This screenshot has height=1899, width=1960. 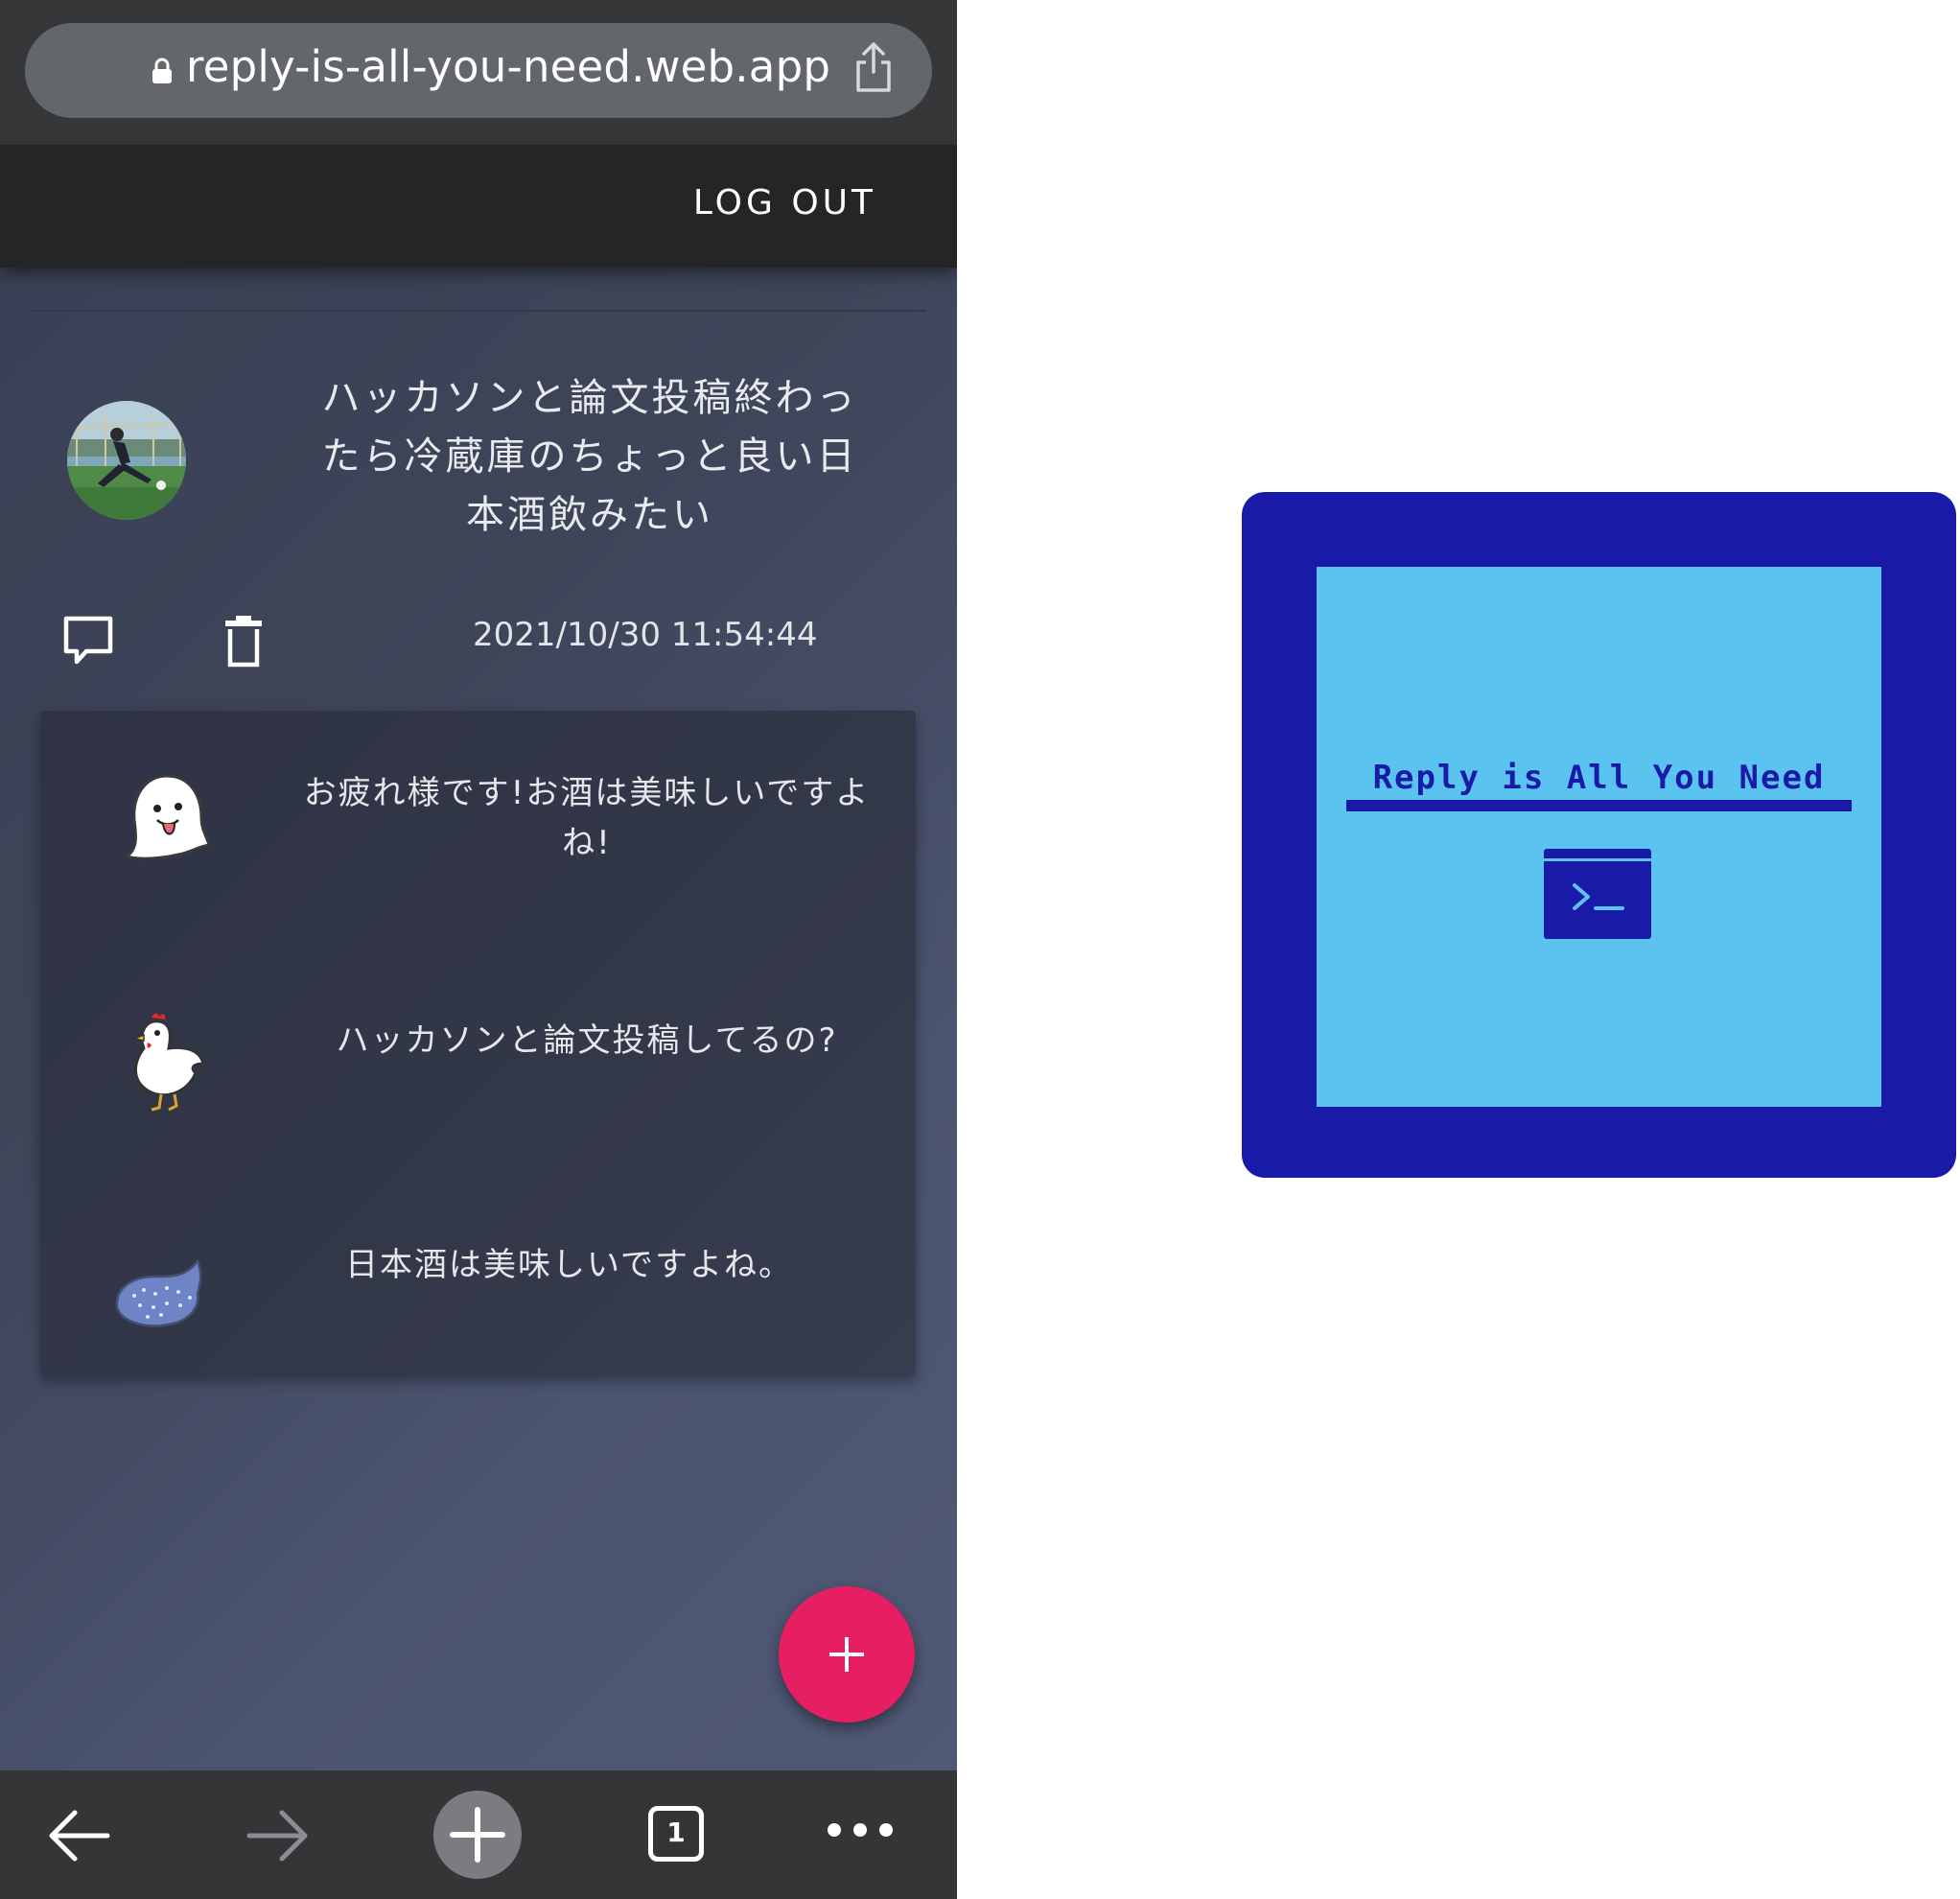 What do you see at coordinates (168, 1062) in the screenshot?
I see `chicken-icon` at bounding box center [168, 1062].